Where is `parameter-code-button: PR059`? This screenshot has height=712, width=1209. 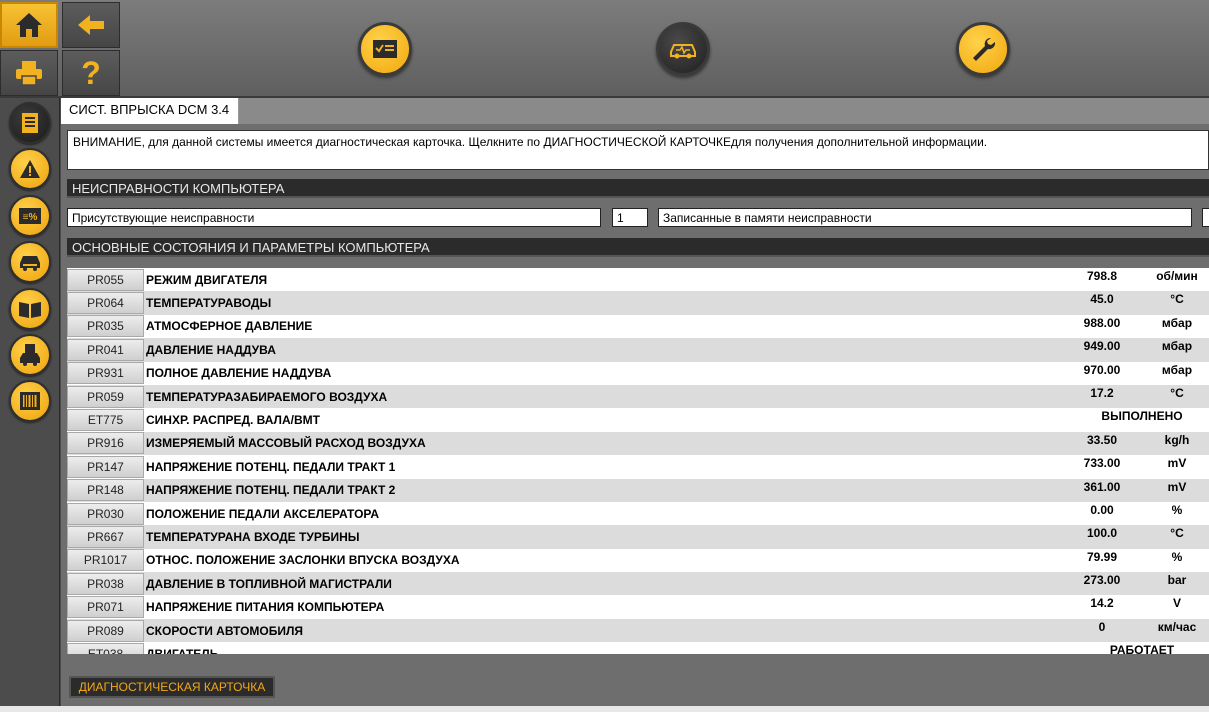 parameter-code-button: PR059 is located at coordinates (105, 396).